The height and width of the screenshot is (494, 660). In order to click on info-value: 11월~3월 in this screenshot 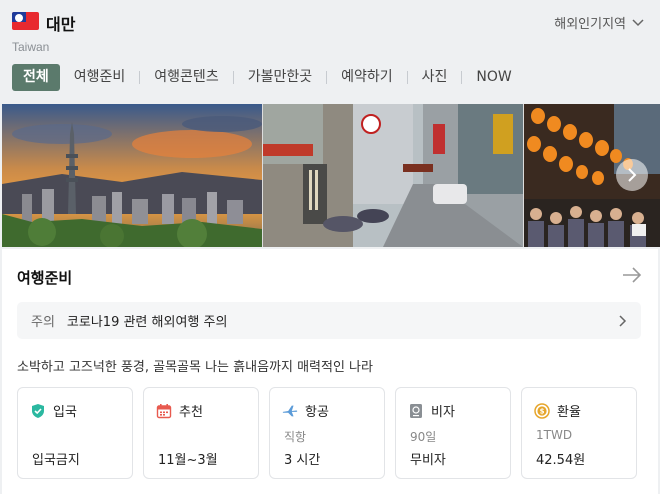, I will do `click(188, 460)`.